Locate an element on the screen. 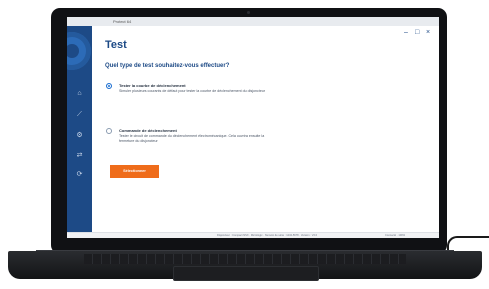 The width and height of the screenshot is (489, 289). link-icon: ⇄ is located at coordinates (79, 155).